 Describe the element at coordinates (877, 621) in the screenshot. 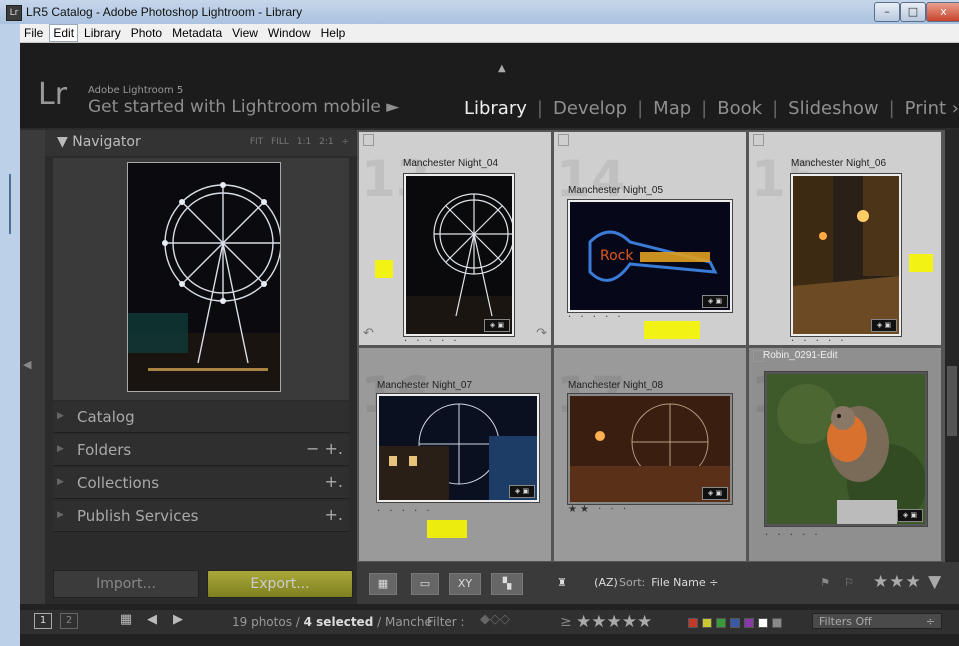

I see `filter-preset-select: Filters Off ÷` at that location.